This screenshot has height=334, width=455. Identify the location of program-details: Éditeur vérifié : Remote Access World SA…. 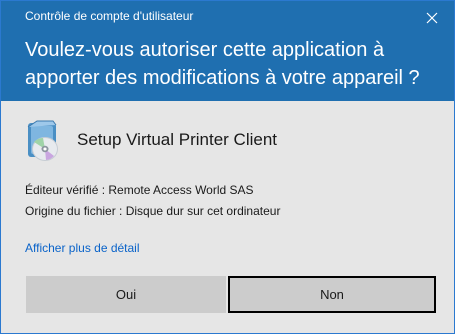
(152, 201).